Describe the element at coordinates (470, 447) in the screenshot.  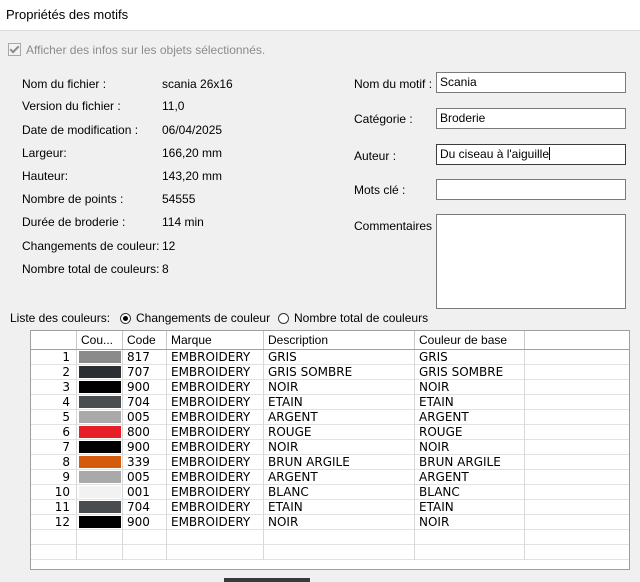
I see `row-base-color: NOIR` at that location.